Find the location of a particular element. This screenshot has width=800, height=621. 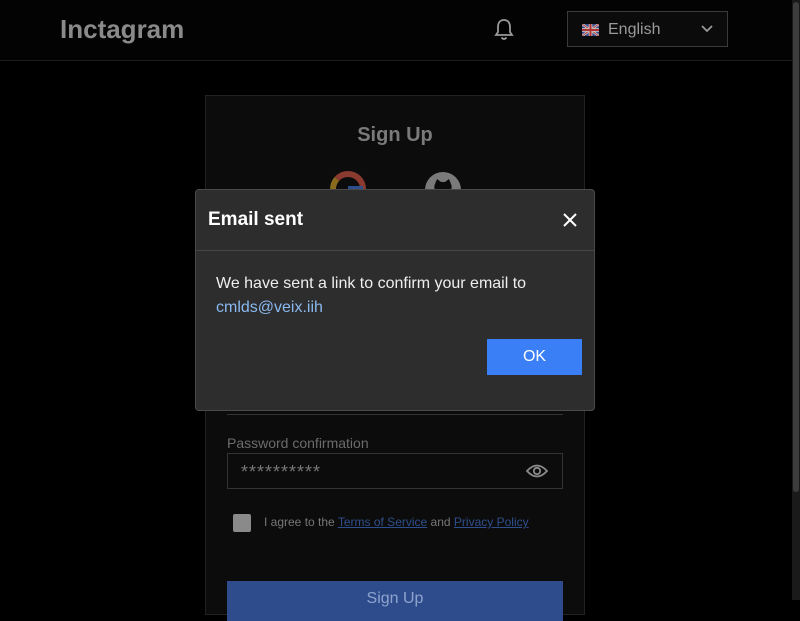

eye-icon is located at coordinates (537, 471).